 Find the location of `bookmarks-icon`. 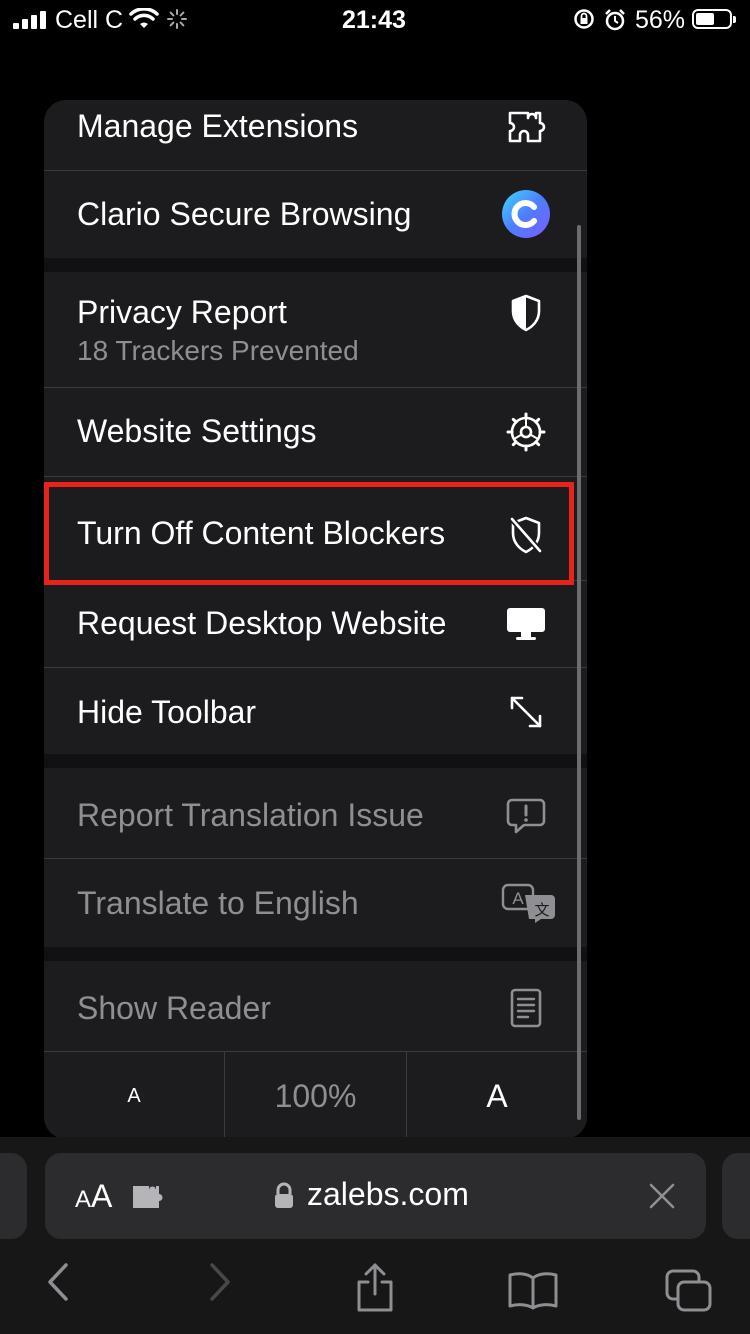

bookmarks-icon is located at coordinates (533, 1290).